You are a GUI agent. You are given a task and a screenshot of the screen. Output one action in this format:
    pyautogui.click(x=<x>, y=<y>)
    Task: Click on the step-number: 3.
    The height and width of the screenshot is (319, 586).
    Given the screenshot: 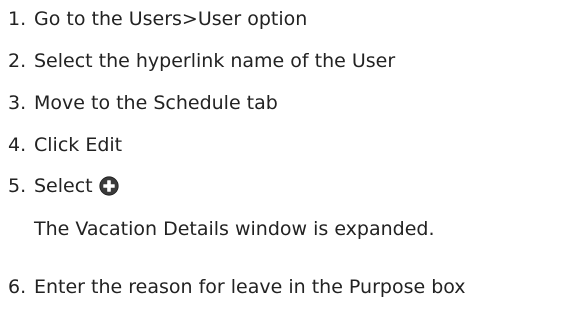 What is the action you would take?
    pyautogui.click(x=17, y=103)
    